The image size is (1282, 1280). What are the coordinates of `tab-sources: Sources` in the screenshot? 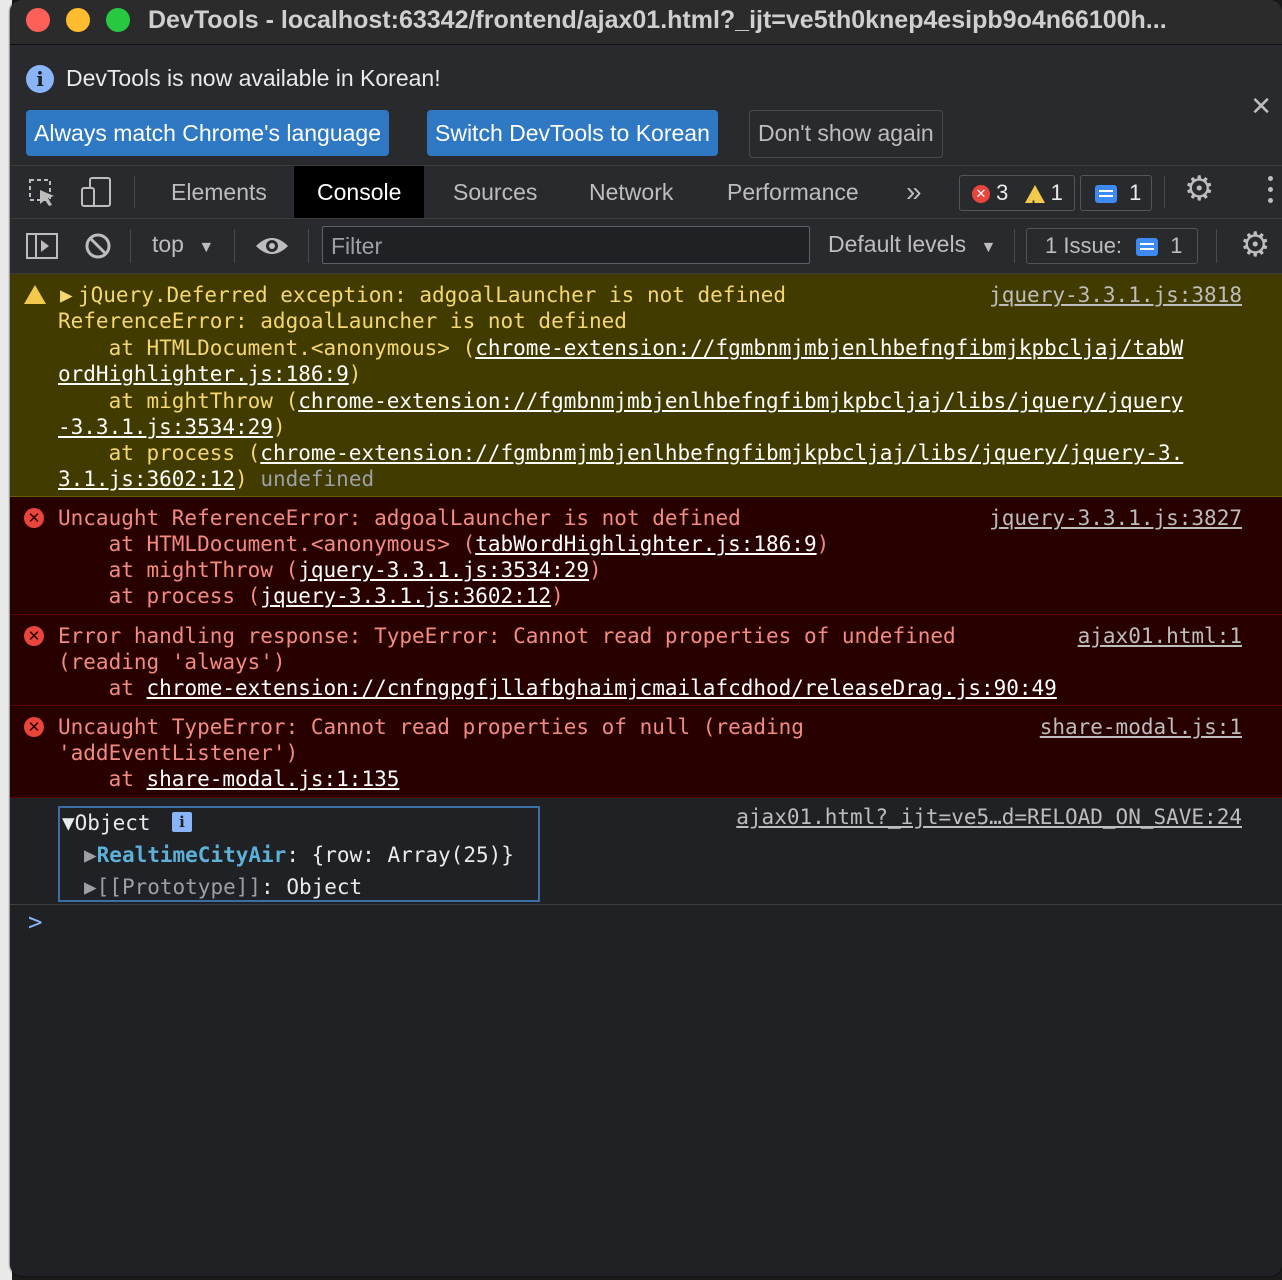 It's located at (495, 192).